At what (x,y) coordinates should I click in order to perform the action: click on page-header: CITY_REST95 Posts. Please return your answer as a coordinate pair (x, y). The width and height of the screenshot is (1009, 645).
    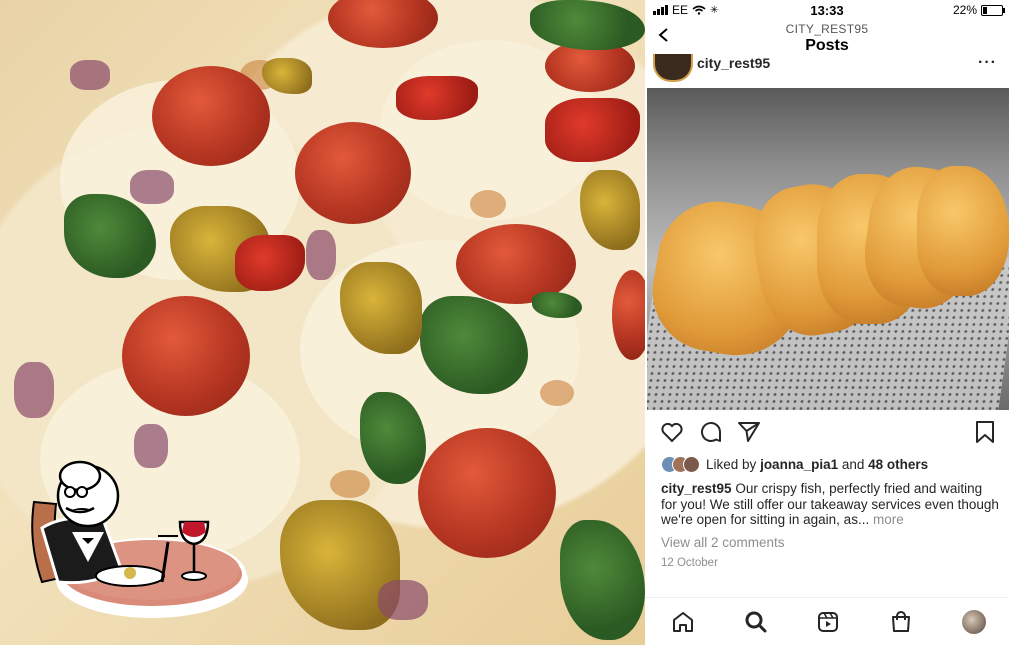
    Looking at the image, I should click on (827, 38).